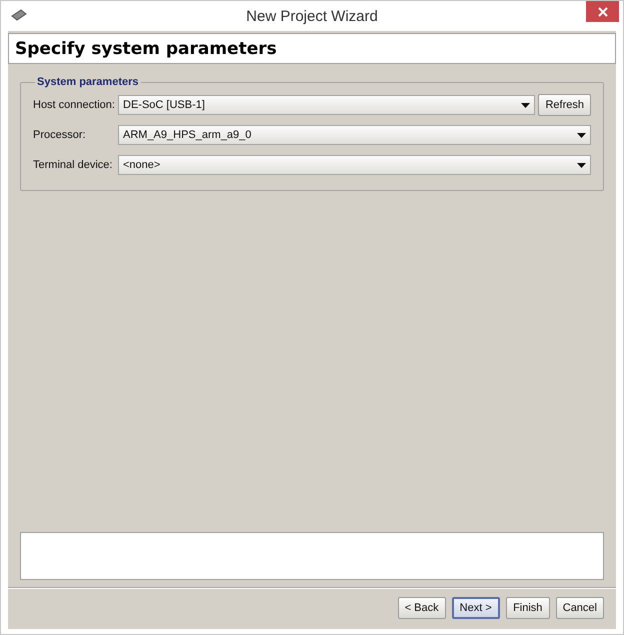  Describe the element at coordinates (422, 608) in the screenshot. I see `back-button: < Back` at that location.